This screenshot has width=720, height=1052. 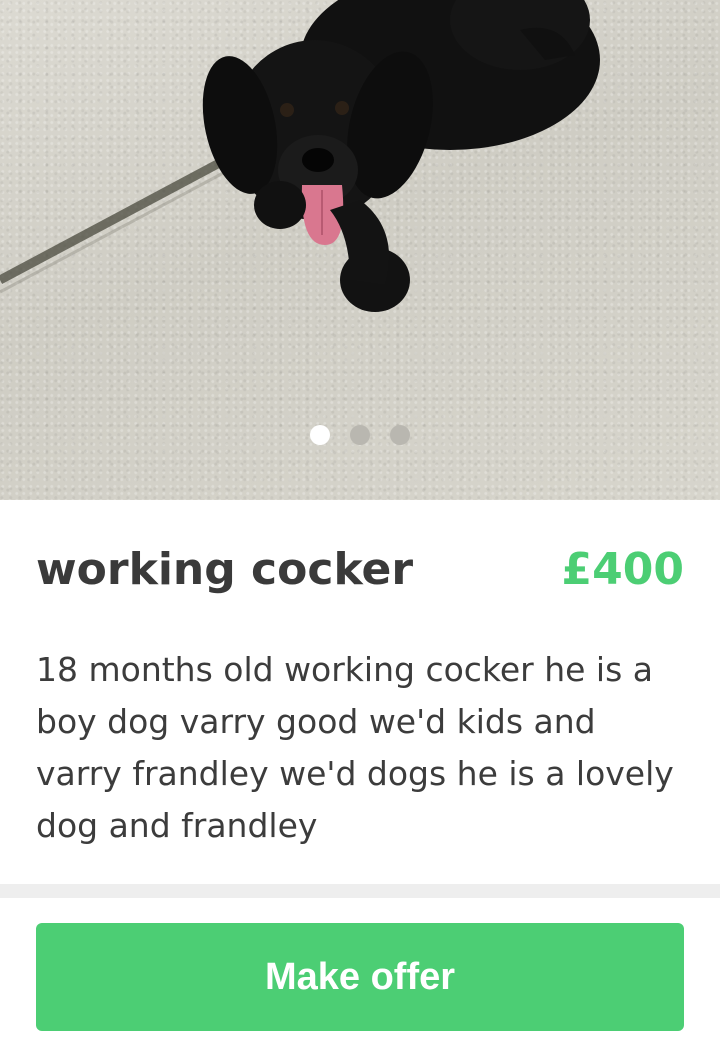 I want to click on listing-title: working cocker, so click(x=225, y=569).